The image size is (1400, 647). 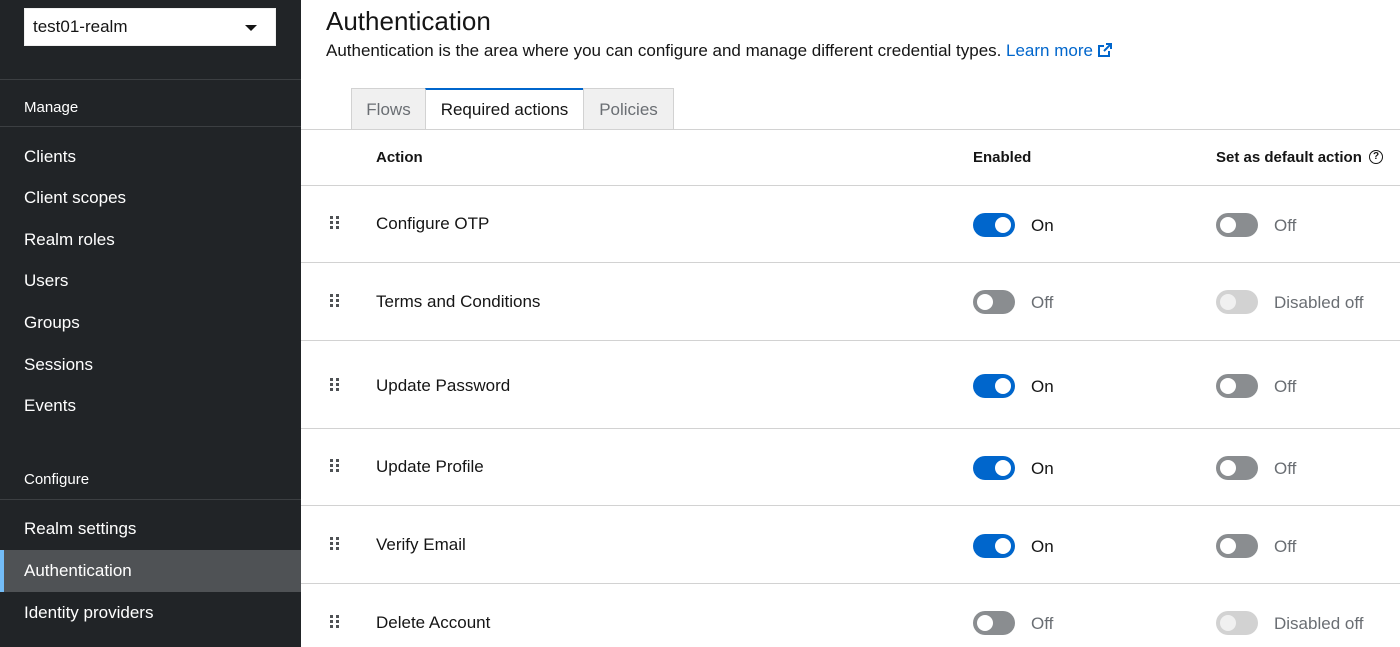 What do you see at coordinates (399, 157) in the screenshot?
I see `column-header-action: Action` at bounding box center [399, 157].